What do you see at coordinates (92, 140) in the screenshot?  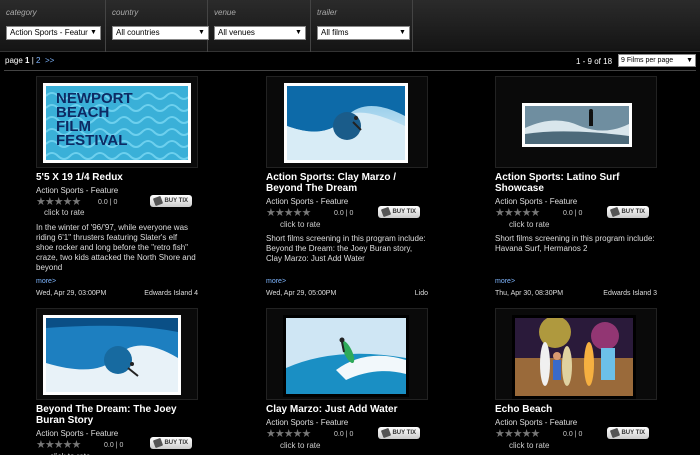 I see `logo-word: FESTIVAL` at bounding box center [92, 140].